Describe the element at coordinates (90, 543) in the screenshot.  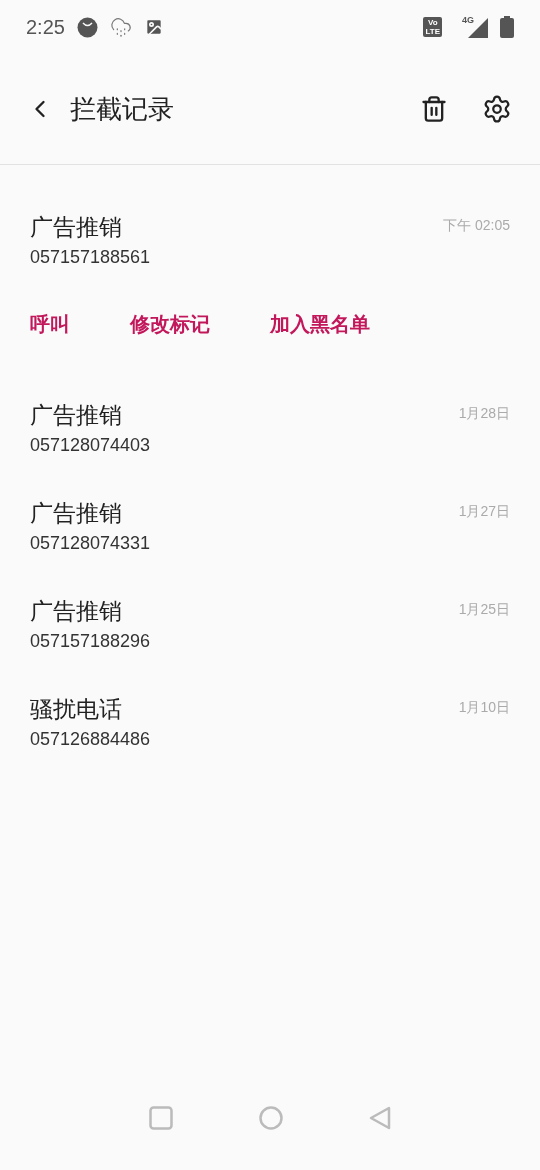
I see `phone-number: 057128074331` at that location.